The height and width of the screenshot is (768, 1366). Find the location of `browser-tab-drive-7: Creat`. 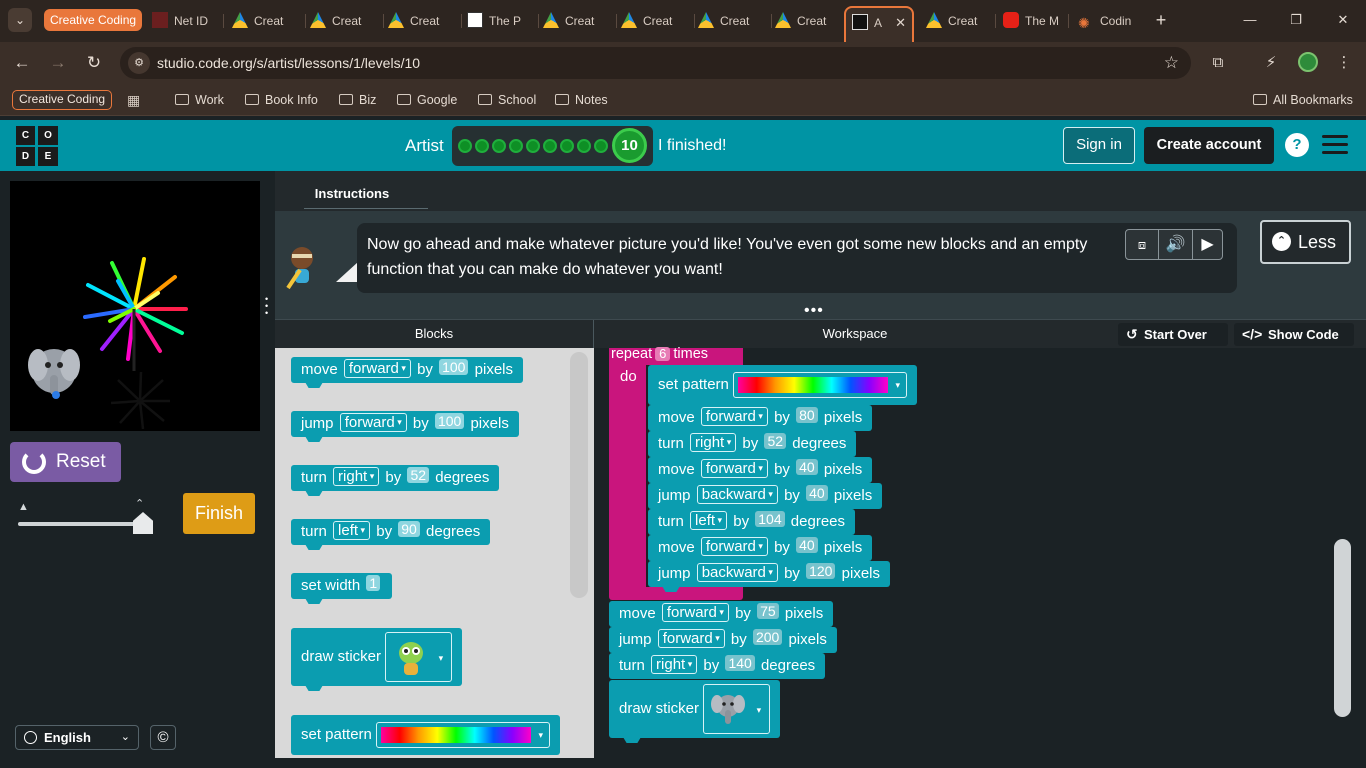

browser-tab-drive-7: Creat is located at coordinates (809, 21).